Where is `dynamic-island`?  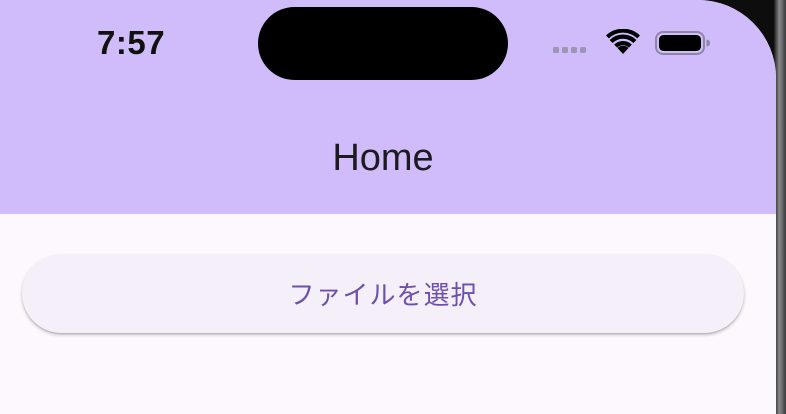 dynamic-island is located at coordinates (383, 43).